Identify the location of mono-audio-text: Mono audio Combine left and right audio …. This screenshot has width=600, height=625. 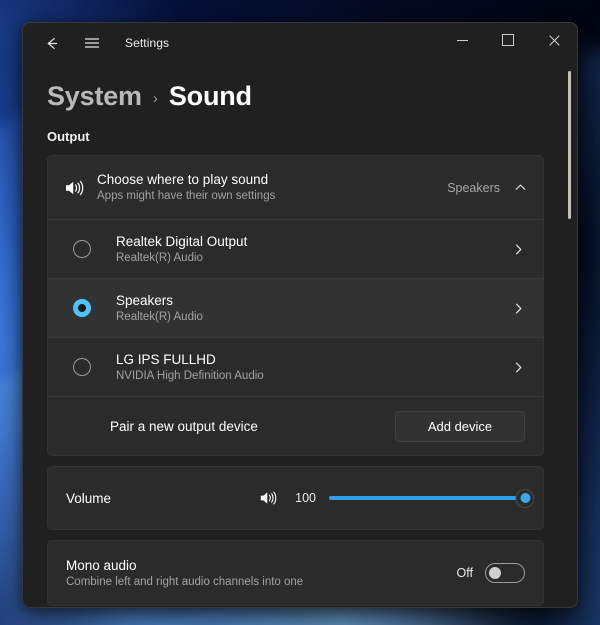
(261, 573).